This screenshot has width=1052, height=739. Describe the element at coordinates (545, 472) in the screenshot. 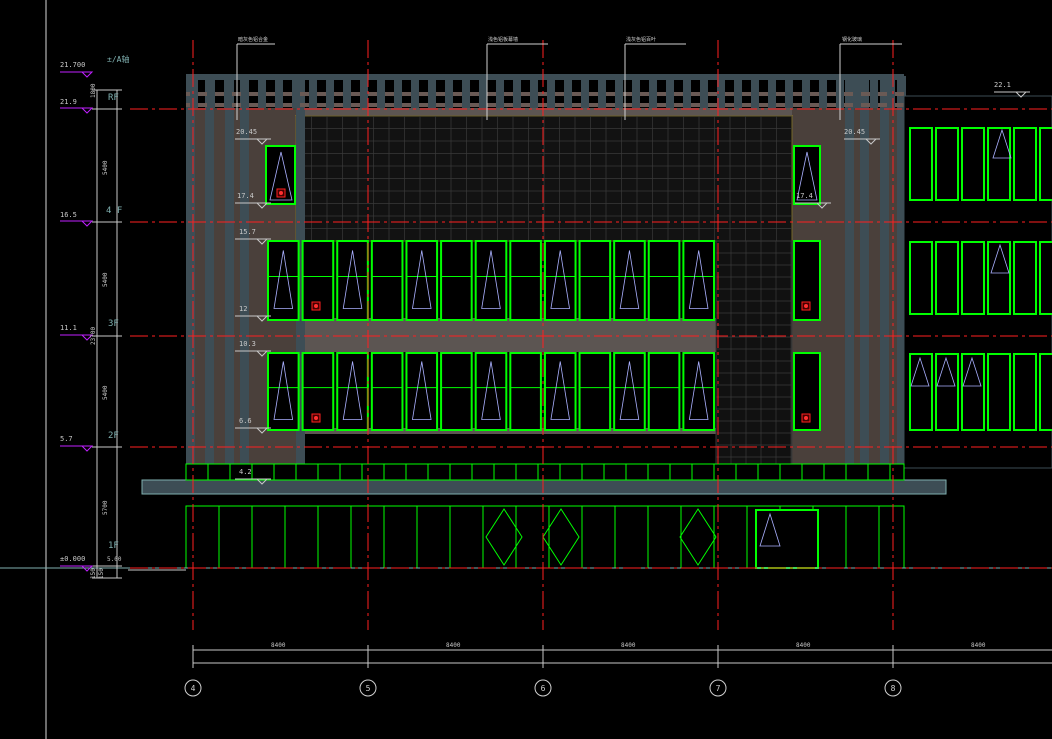

I see `clerestory-band` at that location.